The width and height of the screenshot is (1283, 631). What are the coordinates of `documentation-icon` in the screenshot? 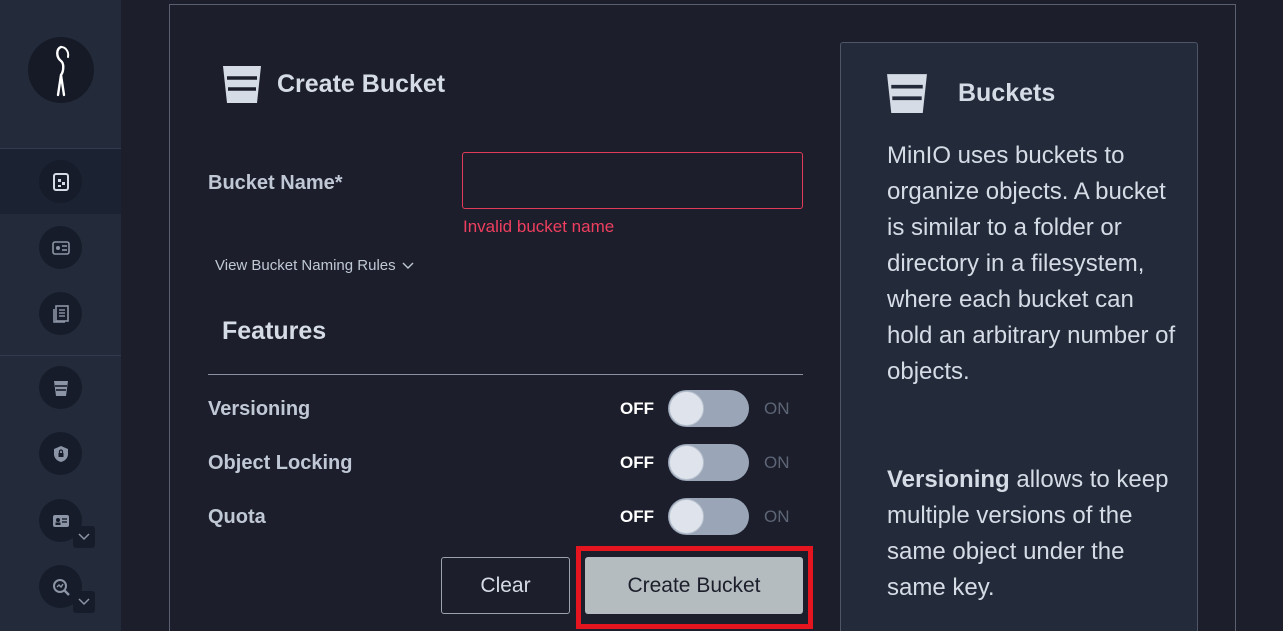 It's located at (60, 313).